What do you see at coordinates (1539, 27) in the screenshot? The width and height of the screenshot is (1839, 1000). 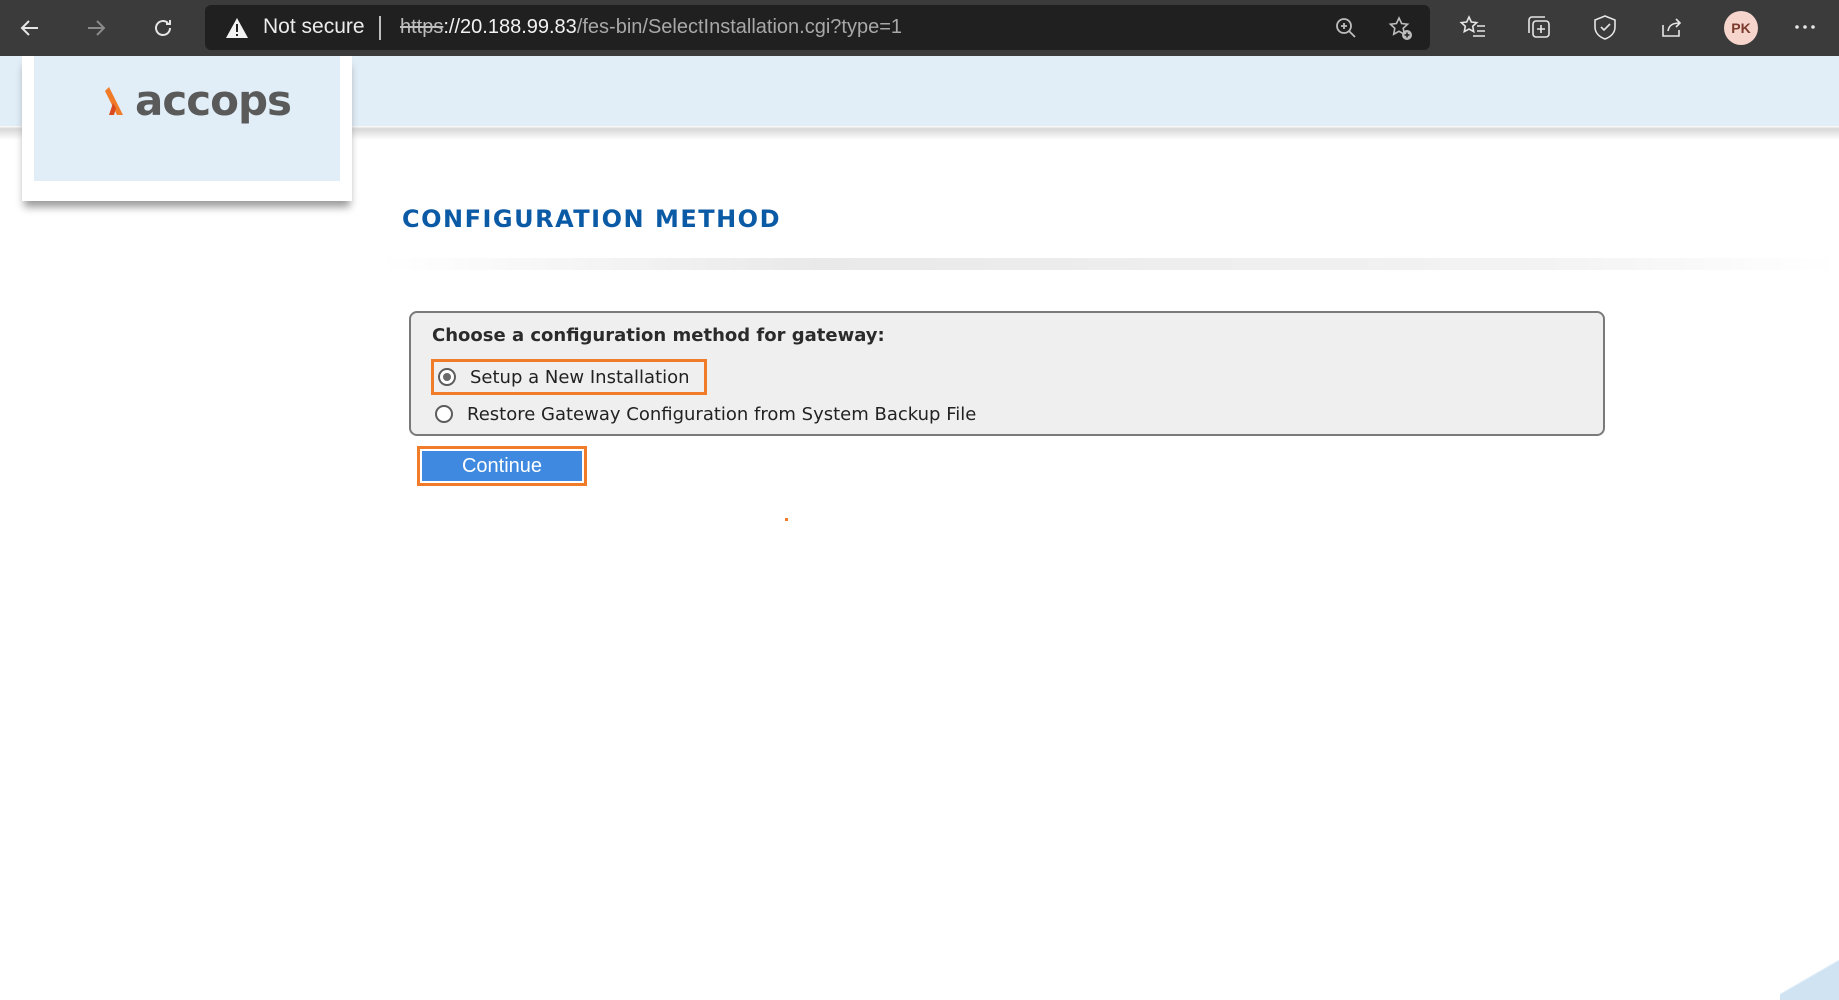 I see `collections-icon` at bounding box center [1539, 27].